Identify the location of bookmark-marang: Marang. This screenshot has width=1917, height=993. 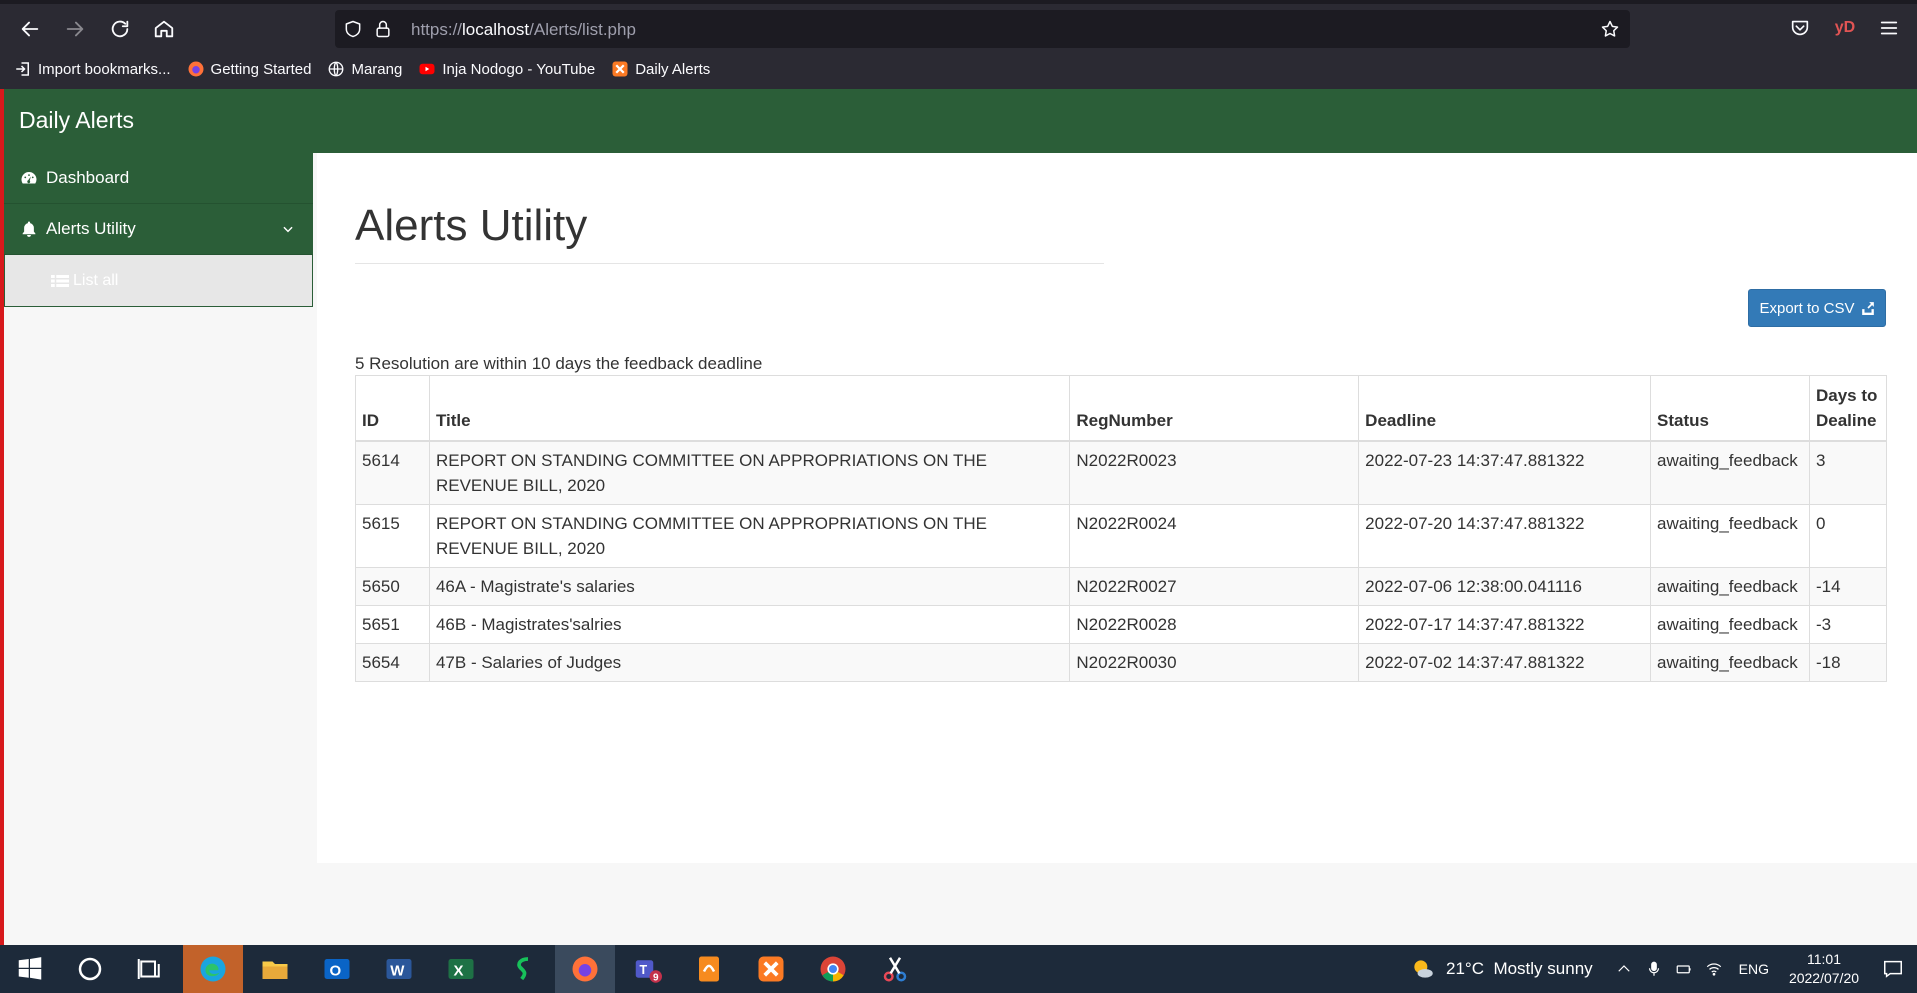
(364, 69).